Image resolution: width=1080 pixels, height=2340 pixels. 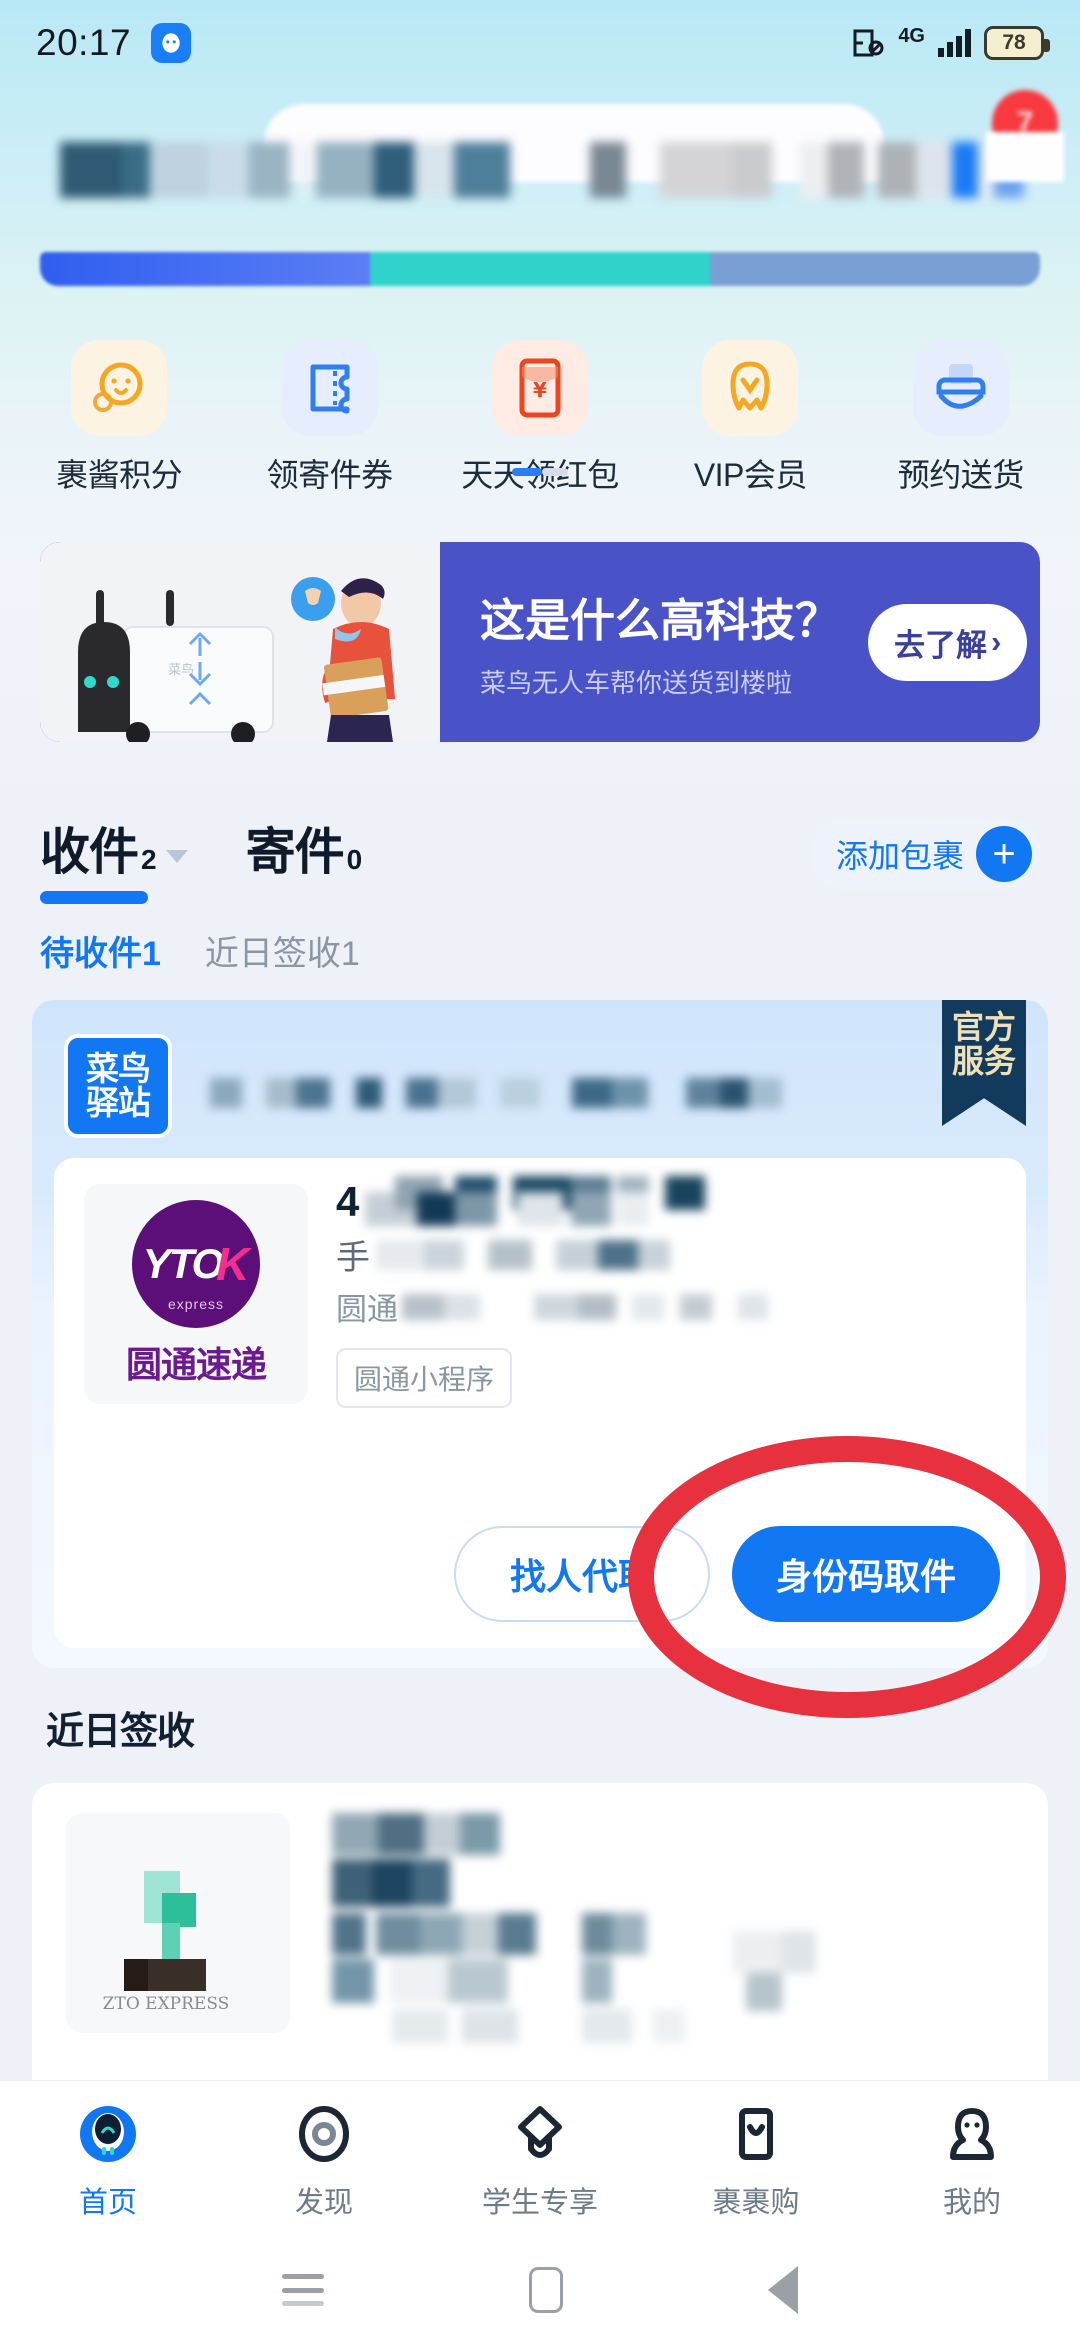 I want to click on mini-program-tag: 圆通小程序, so click(x=424, y=1378).